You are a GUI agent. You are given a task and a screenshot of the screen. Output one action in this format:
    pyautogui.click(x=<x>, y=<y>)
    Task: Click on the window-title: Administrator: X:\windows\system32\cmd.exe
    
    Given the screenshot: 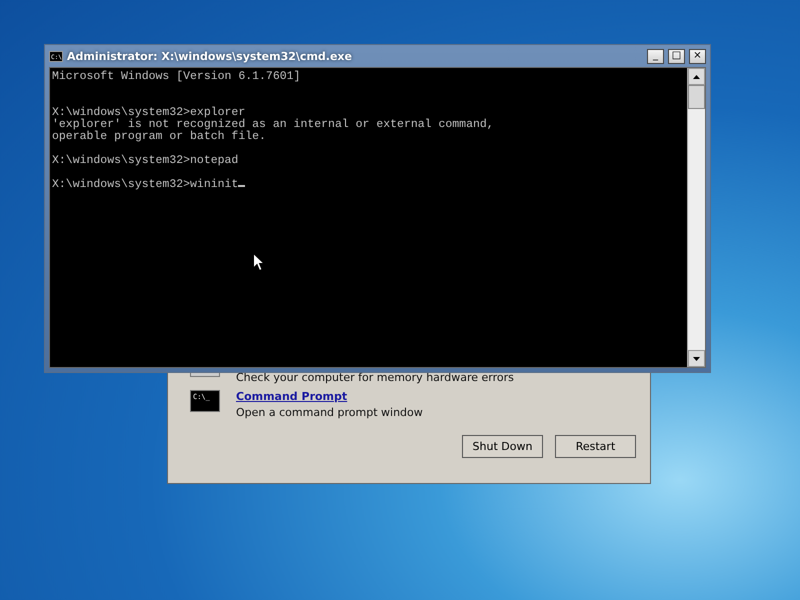 What is the action you would take?
    pyautogui.click(x=210, y=56)
    